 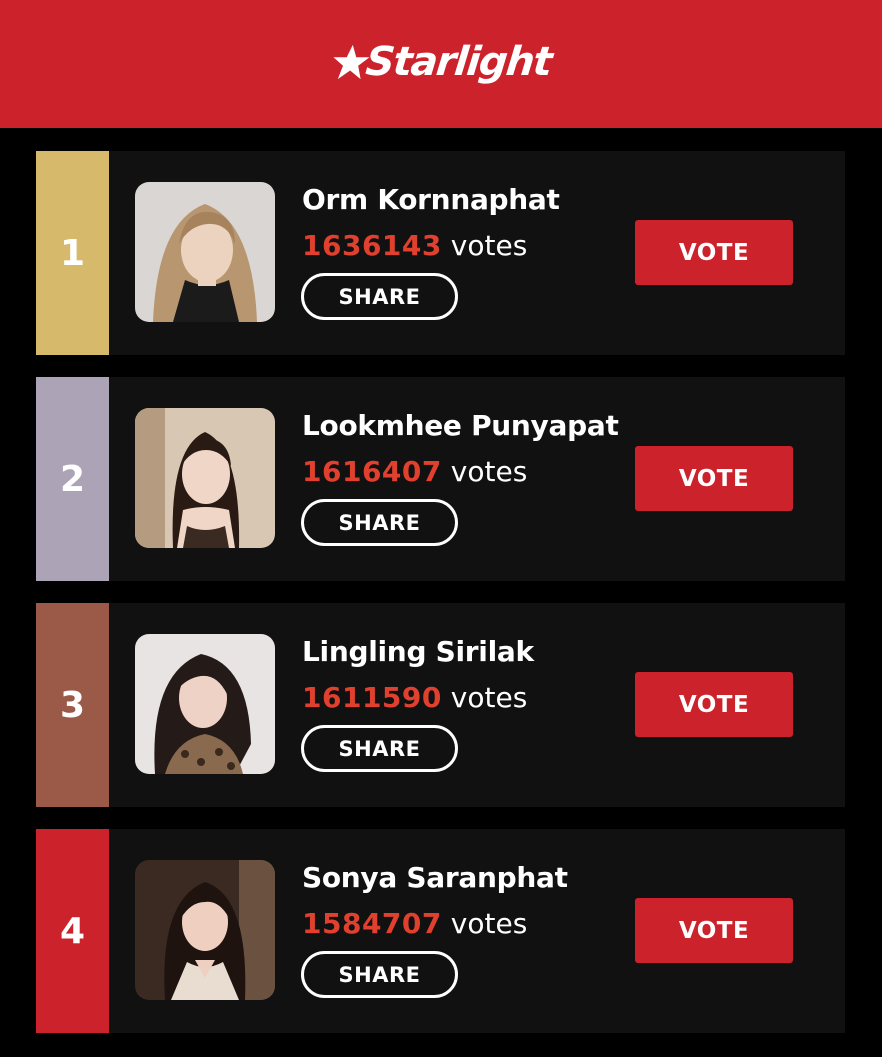 I want to click on vote-tally: 1611590 votes, so click(x=414, y=697).